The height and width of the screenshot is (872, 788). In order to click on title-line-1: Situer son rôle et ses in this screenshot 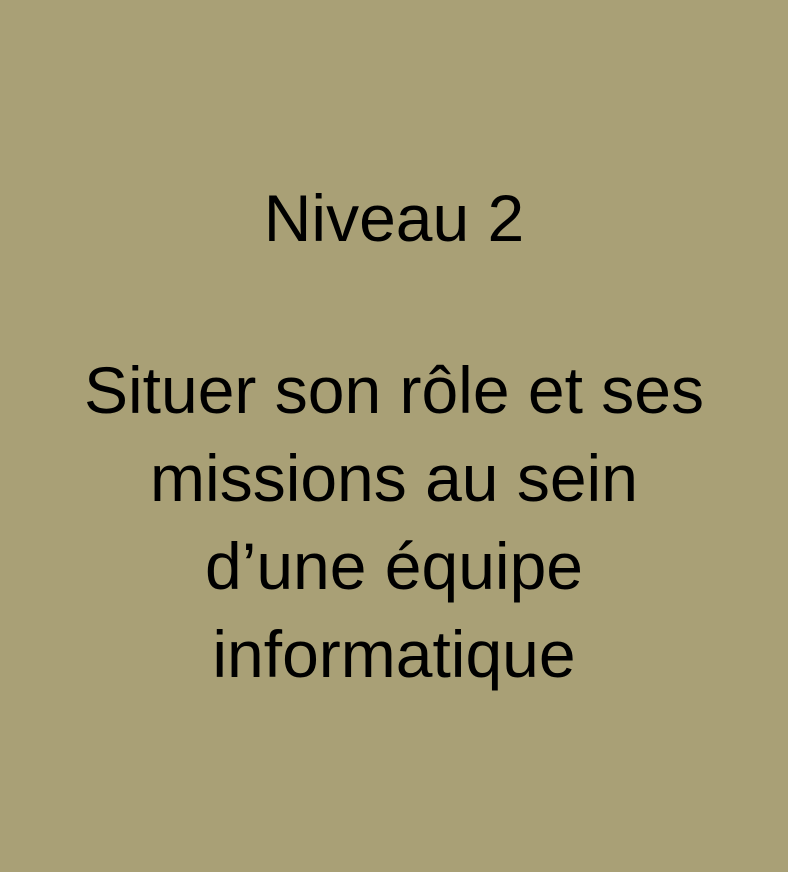, I will do `click(394, 390)`.